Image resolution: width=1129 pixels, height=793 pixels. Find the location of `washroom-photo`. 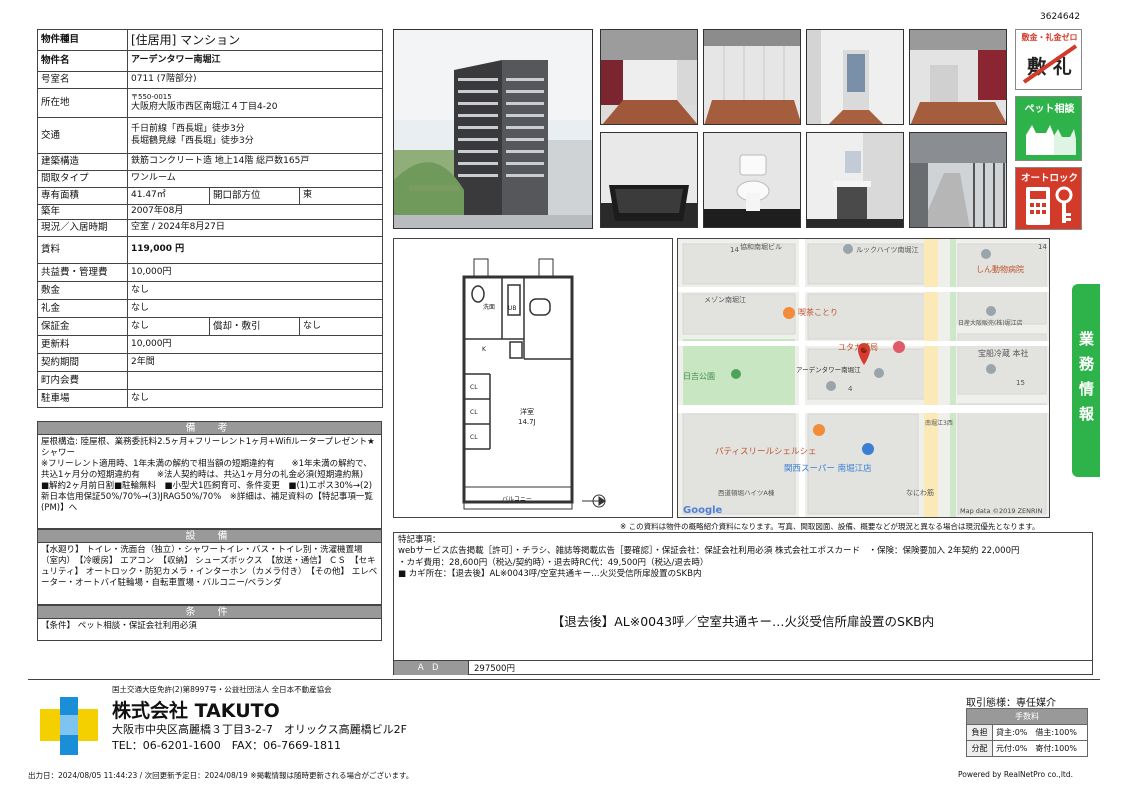

washroom-photo is located at coordinates (855, 180).